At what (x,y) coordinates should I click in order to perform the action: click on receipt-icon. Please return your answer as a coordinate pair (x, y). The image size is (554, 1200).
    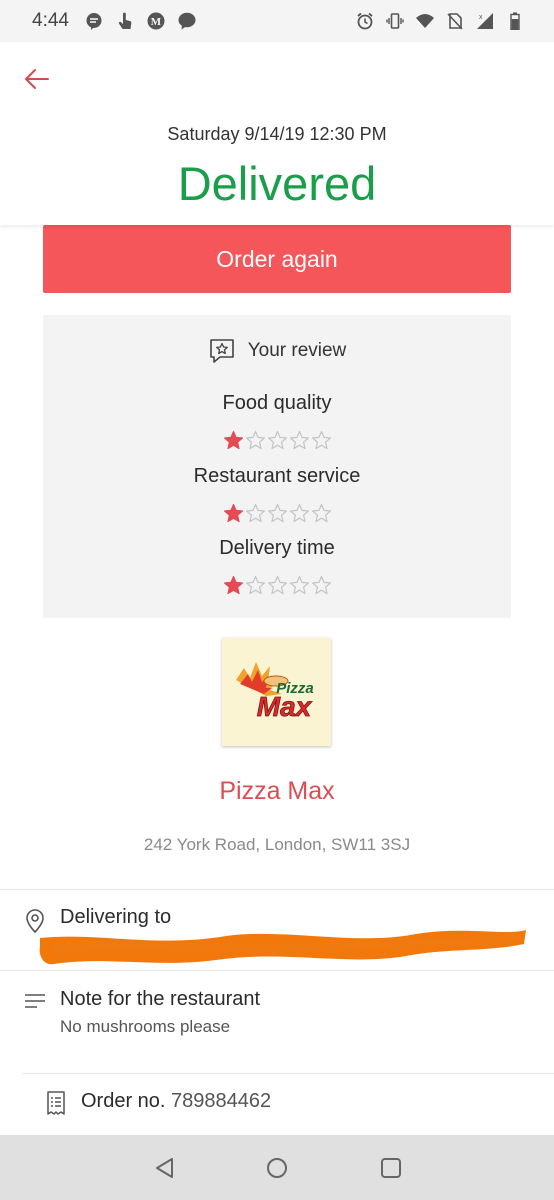
    Looking at the image, I should click on (56, 1103).